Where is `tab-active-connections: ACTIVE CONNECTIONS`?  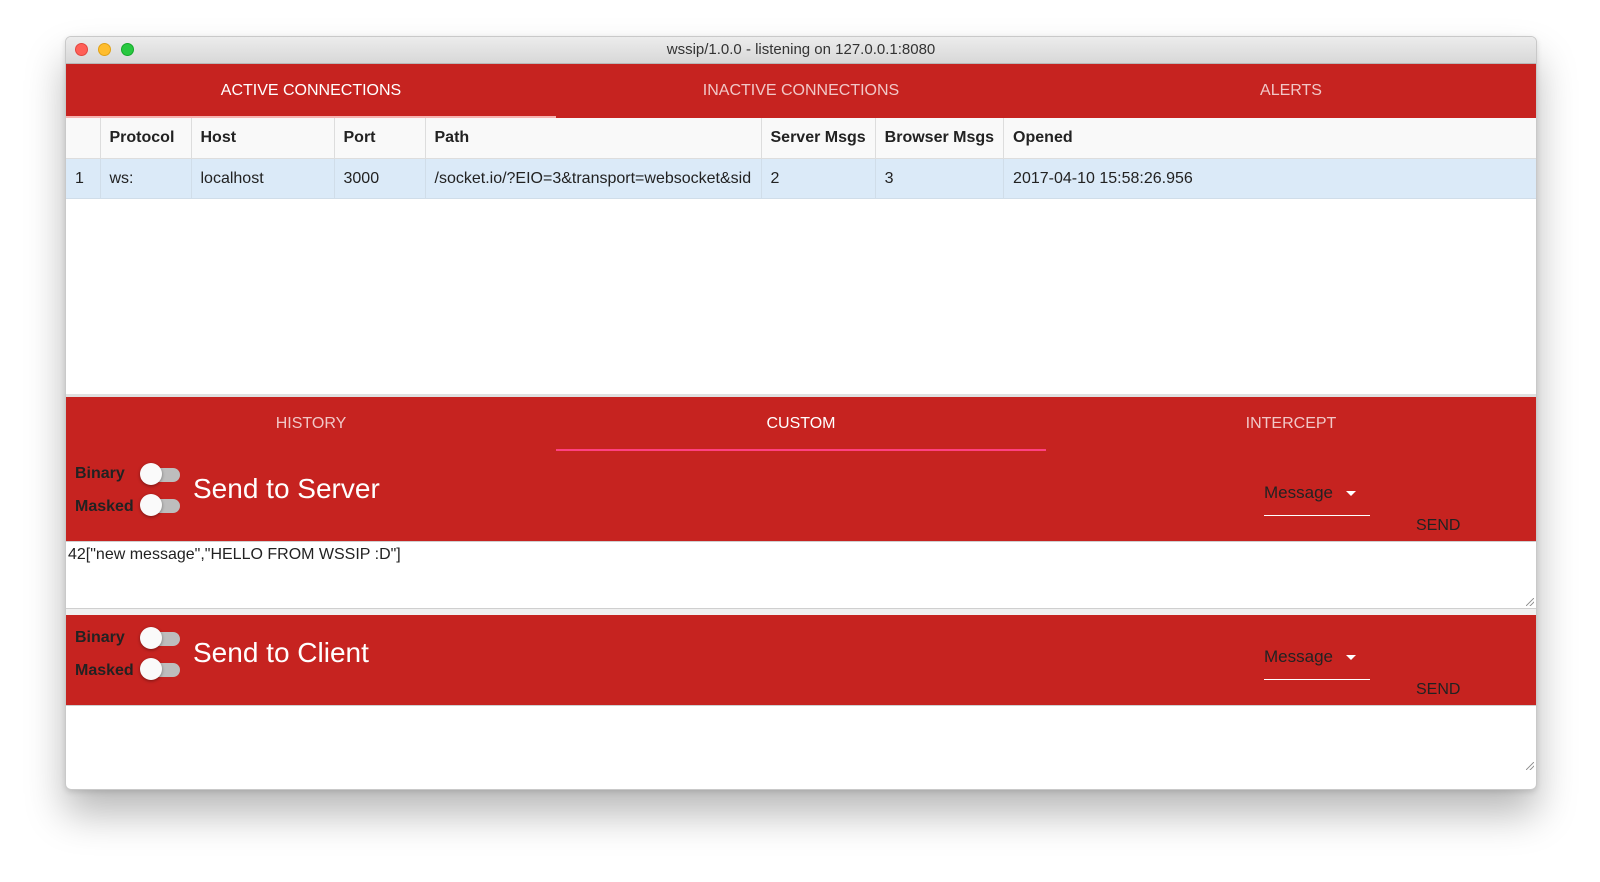
tab-active-connections: ACTIVE CONNECTIONS is located at coordinates (311, 91).